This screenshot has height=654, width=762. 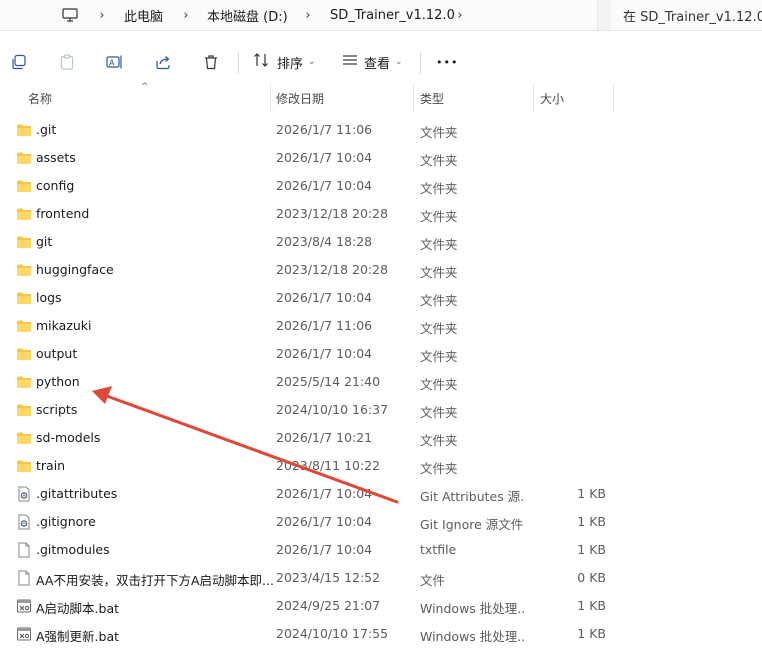 What do you see at coordinates (438, 549) in the screenshot?
I see `file-type: txtfile` at bounding box center [438, 549].